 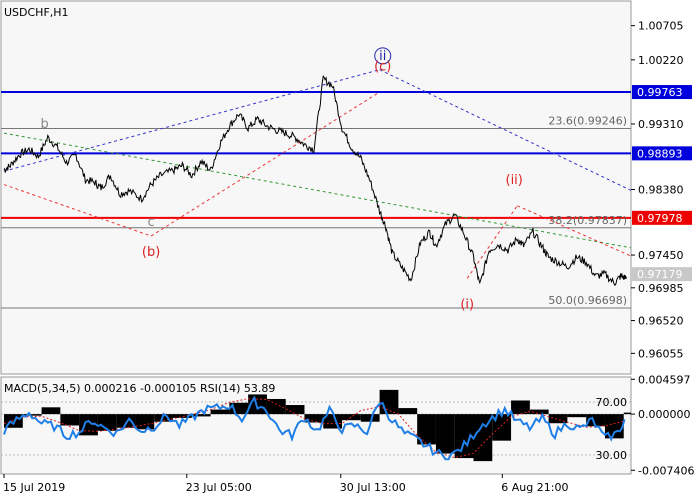 What do you see at coordinates (660, 153) in the screenshot?
I see `level-price-label: 0.98893` at bounding box center [660, 153].